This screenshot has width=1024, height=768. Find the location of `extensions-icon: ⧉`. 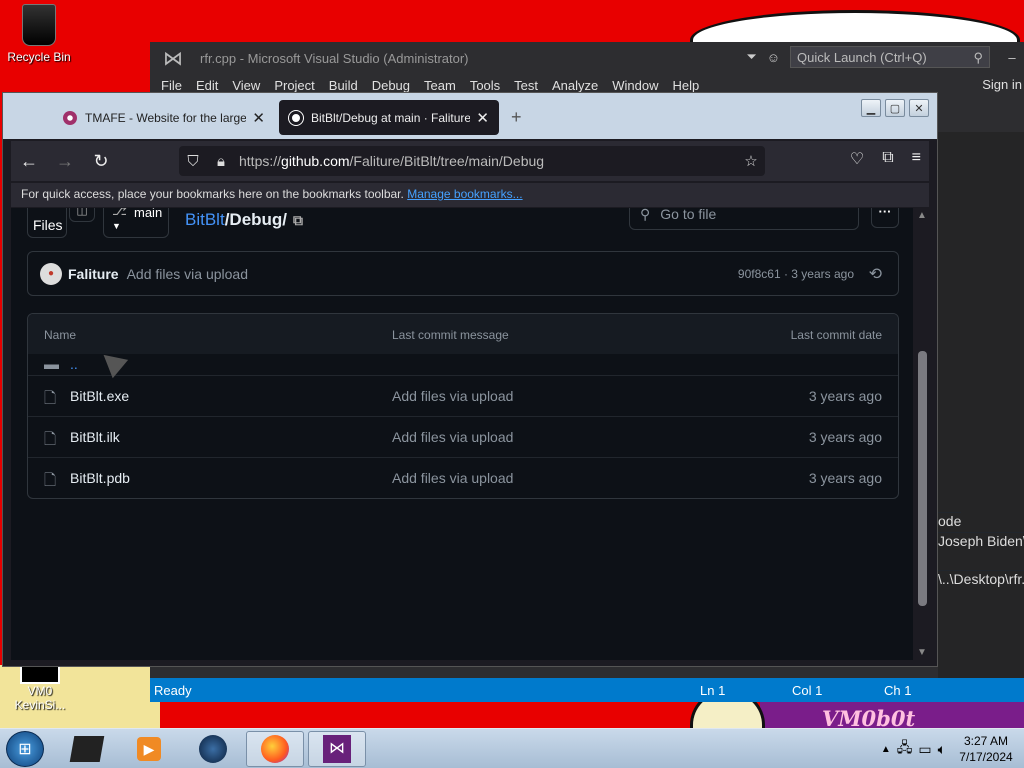

extensions-icon: ⧉ is located at coordinates (887, 159).